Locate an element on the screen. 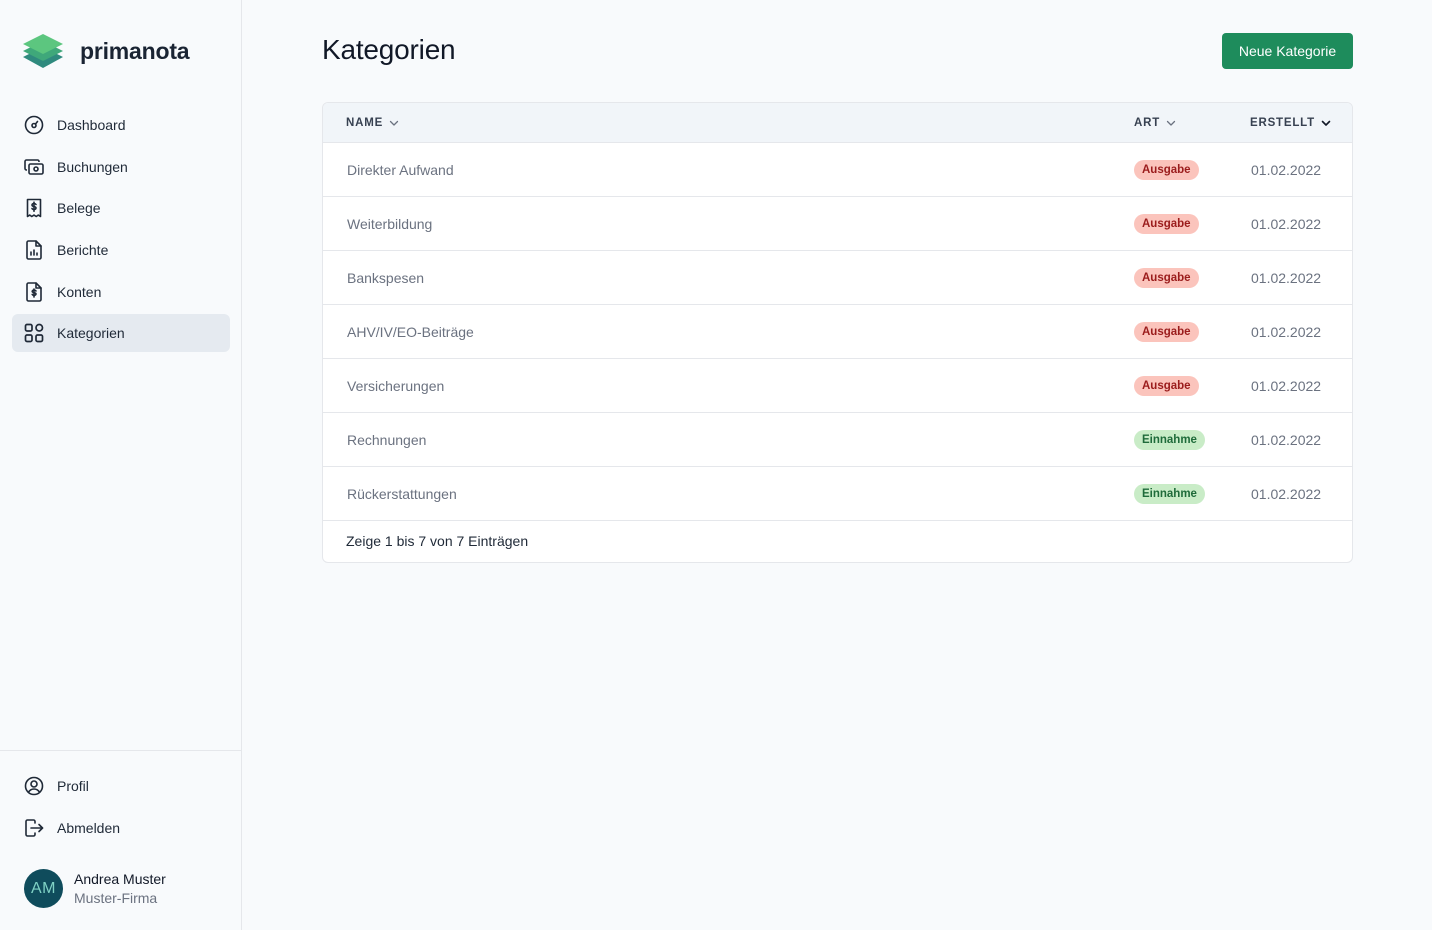 This screenshot has height=930, width=1432. app-name: primanota is located at coordinates (135, 50).